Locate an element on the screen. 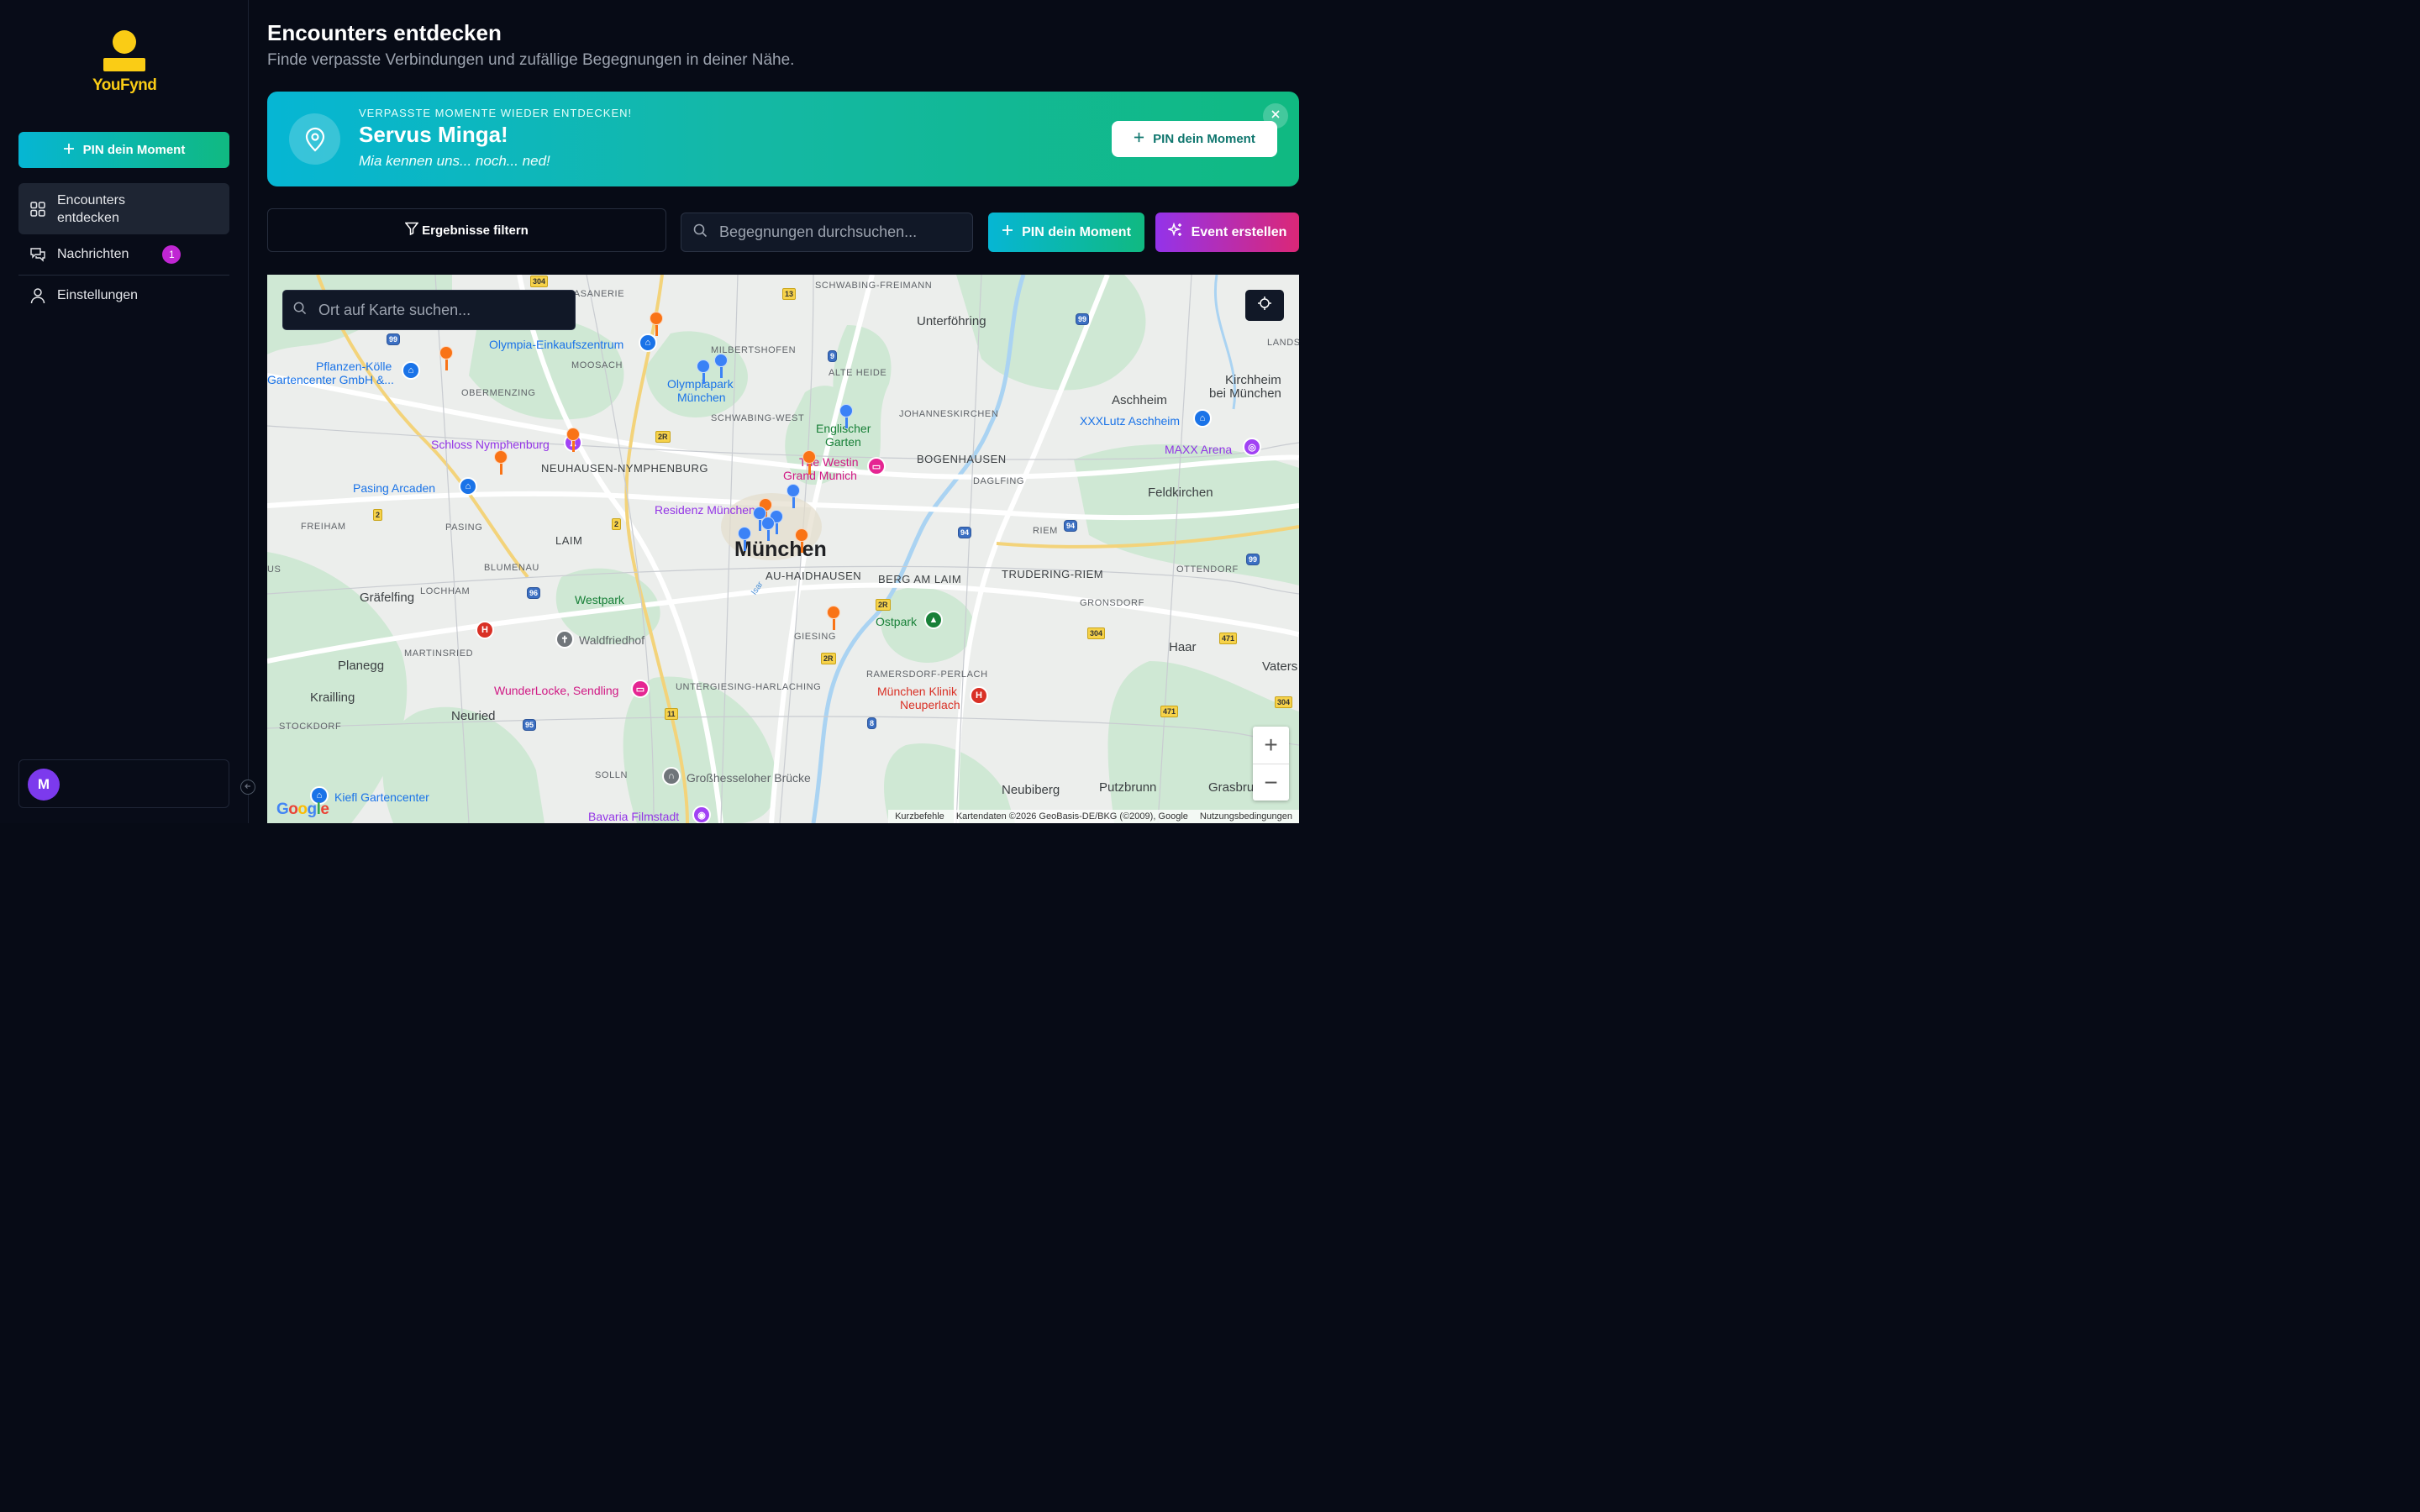  close-icon is located at coordinates (1275, 115).